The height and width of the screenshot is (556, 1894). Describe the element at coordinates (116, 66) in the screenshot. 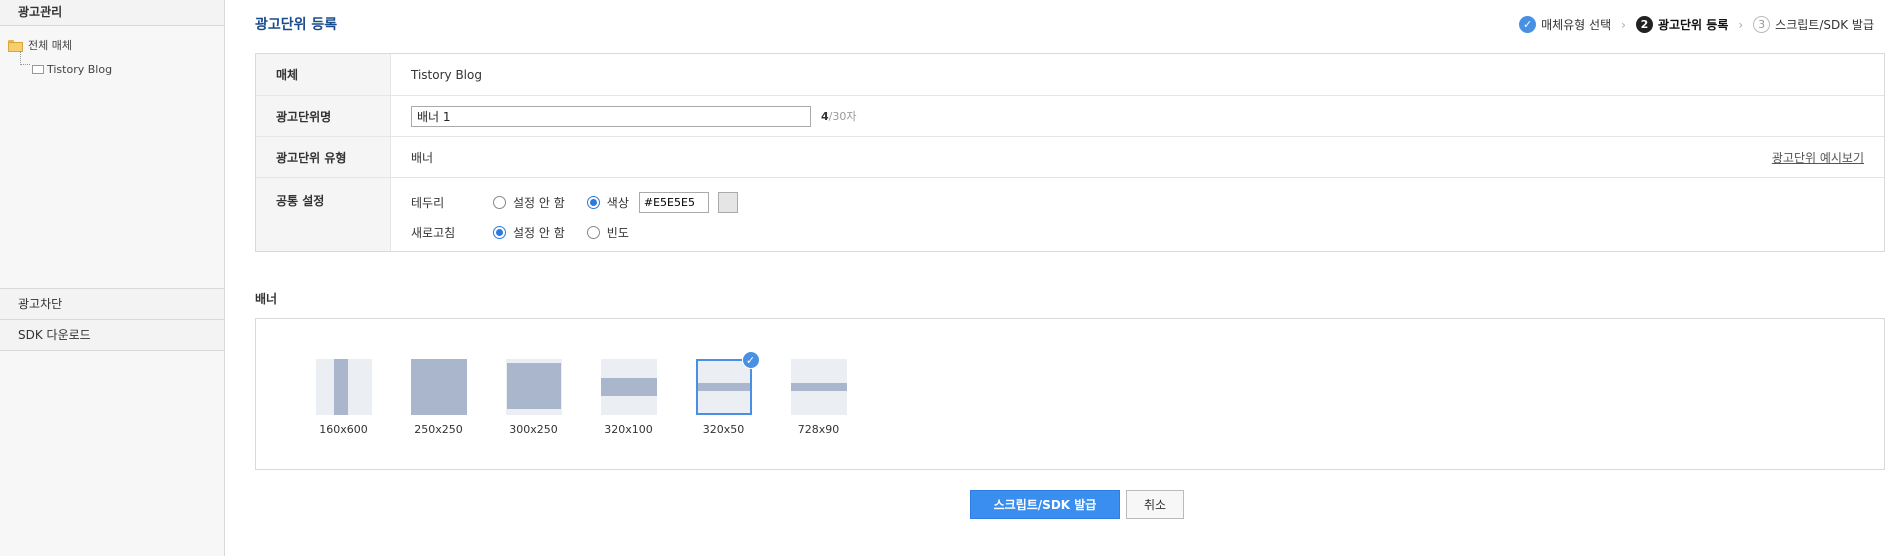

I see `tree-child: Tistory Blog` at that location.